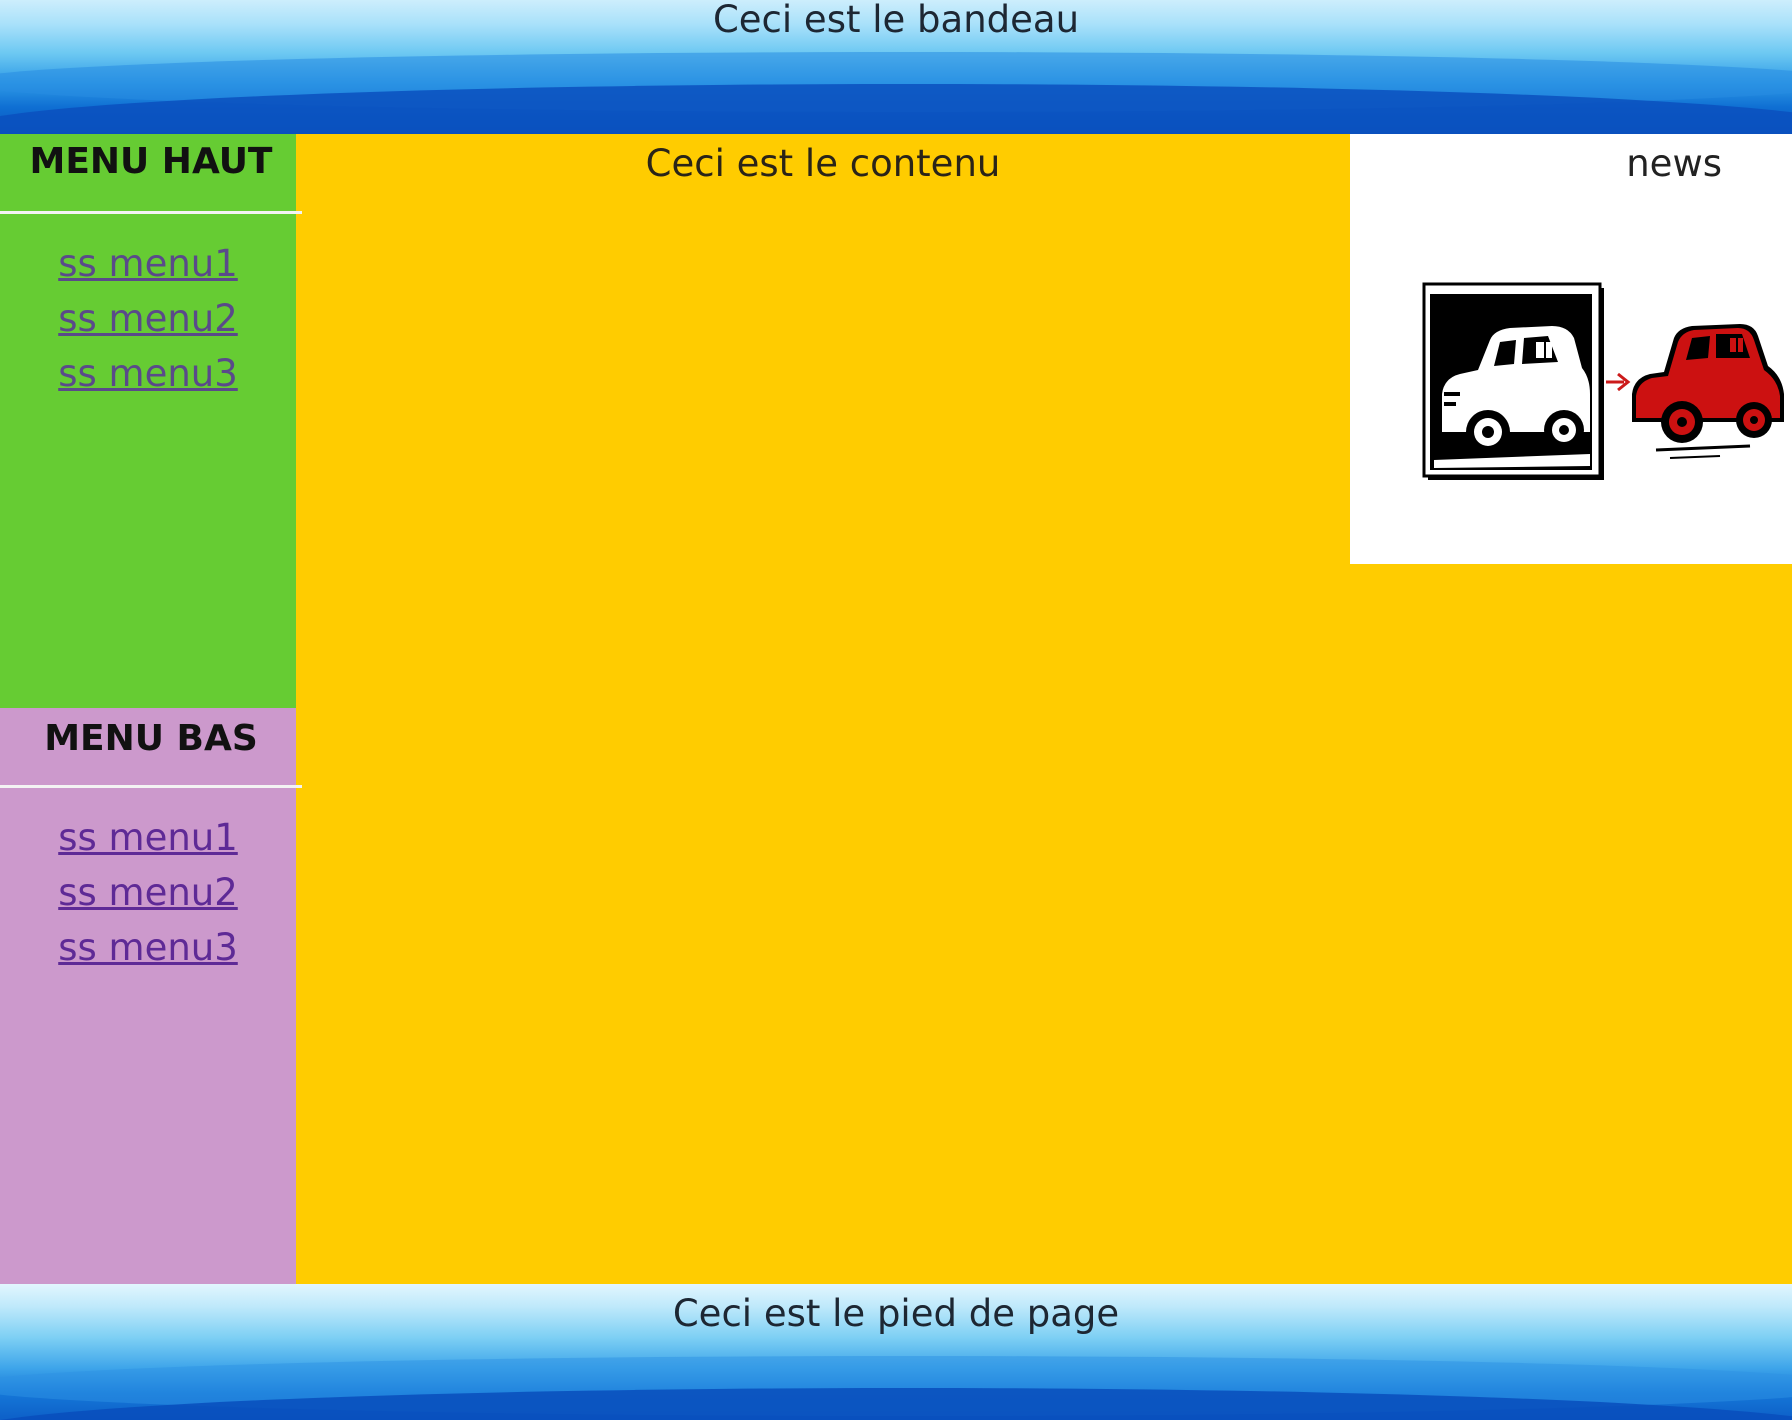  I want to click on menu-bas-item: ss menu3, so click(148, 947).